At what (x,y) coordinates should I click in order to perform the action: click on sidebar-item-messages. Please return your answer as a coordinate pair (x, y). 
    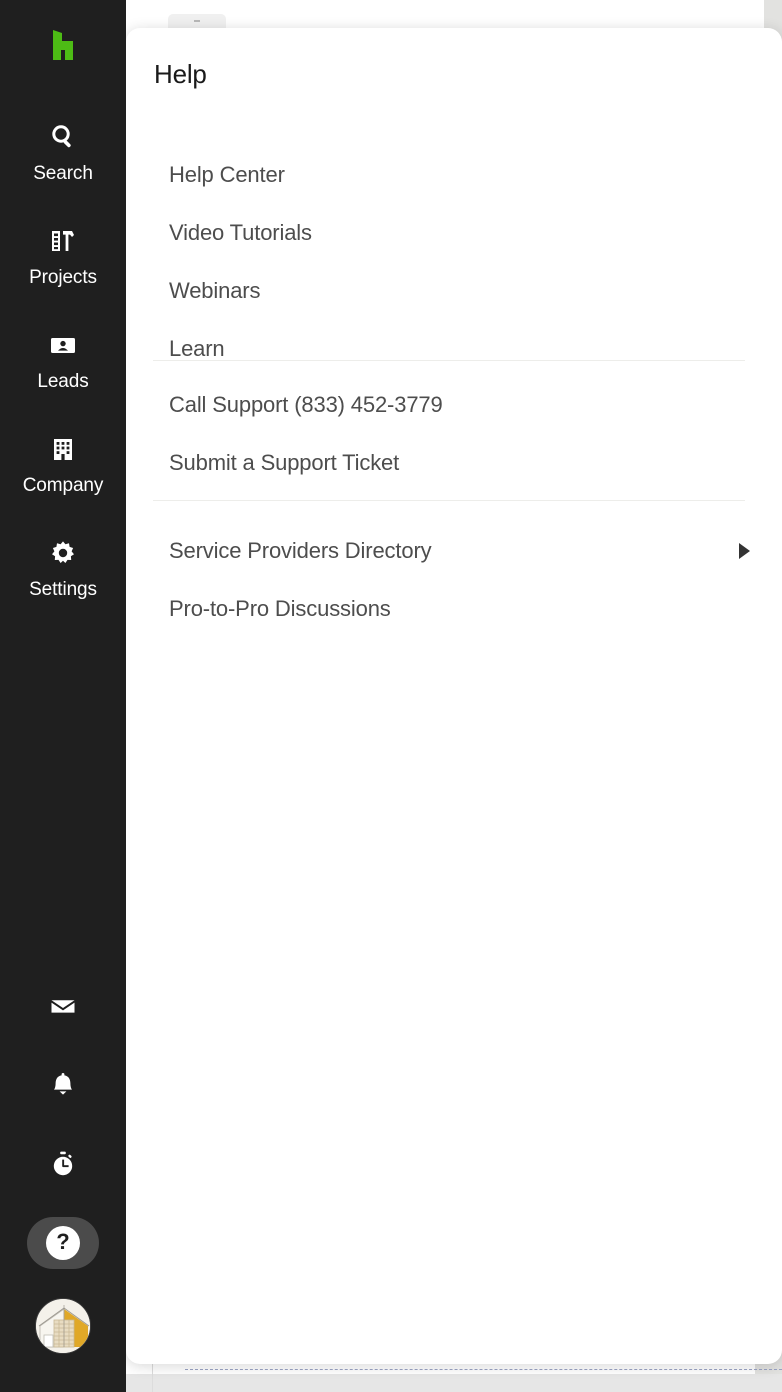
    Looking at the image, I should click on (63, 1005).